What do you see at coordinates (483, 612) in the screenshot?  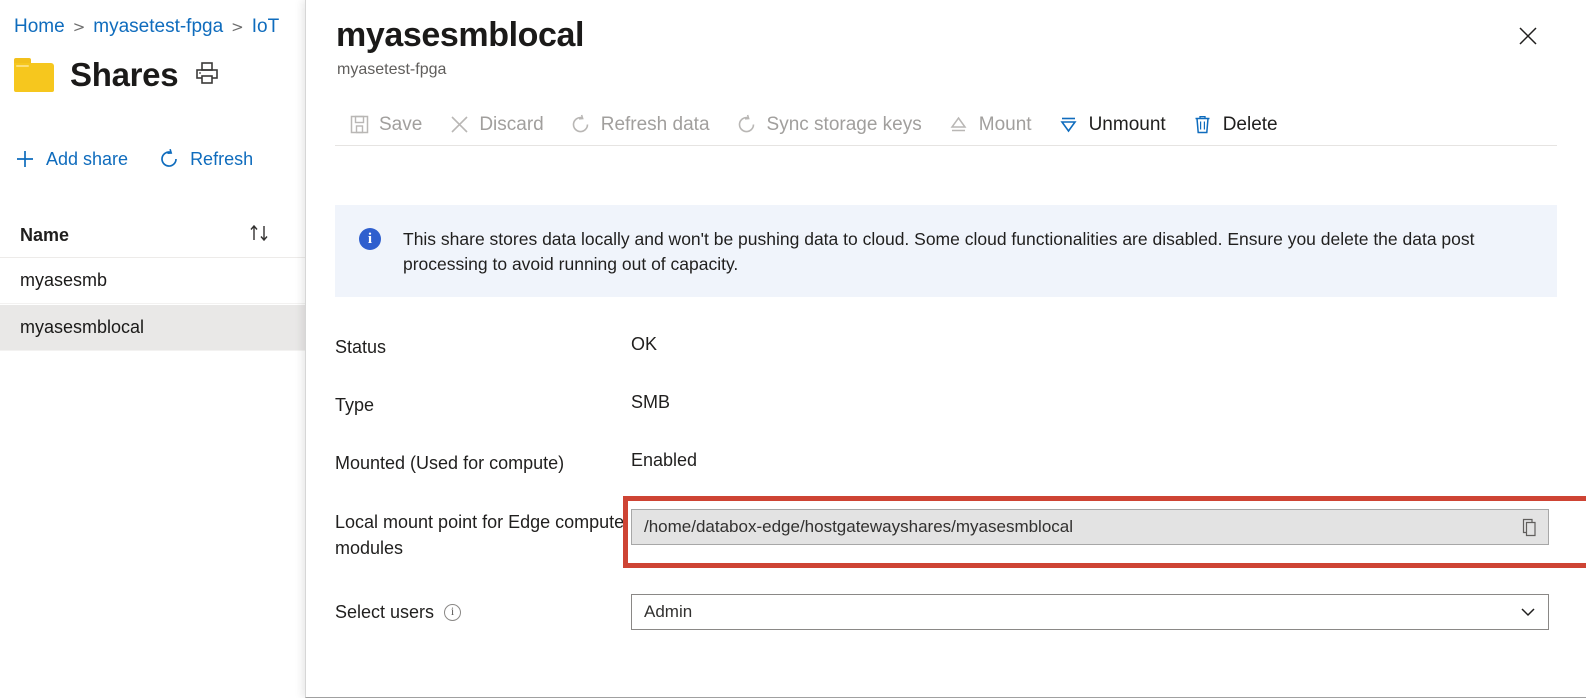 I see `field-label-select-users-group: Select users i` at bounding box center [483, 612].